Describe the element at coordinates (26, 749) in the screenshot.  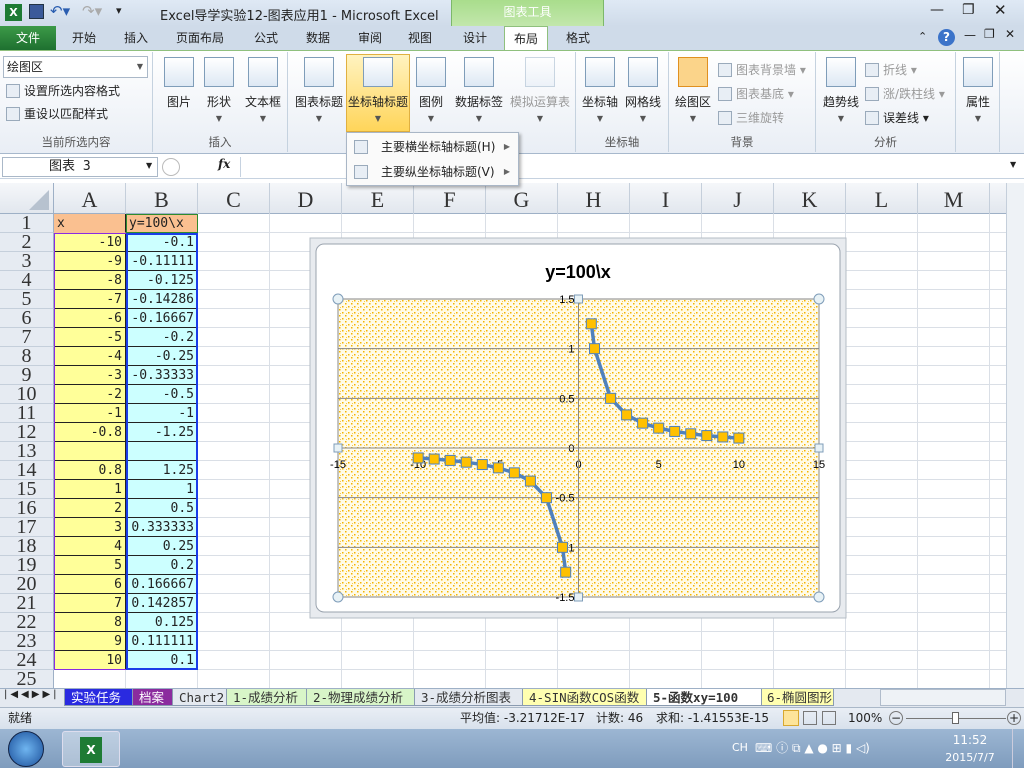
I see `start-button` at that location.